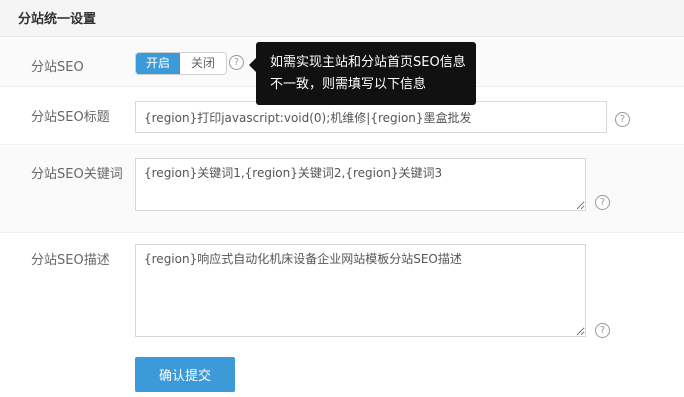  Describe the element at coordinates (602, 202) in the screenshot. I see `seo-keywords-help-icon: ?` at that location.